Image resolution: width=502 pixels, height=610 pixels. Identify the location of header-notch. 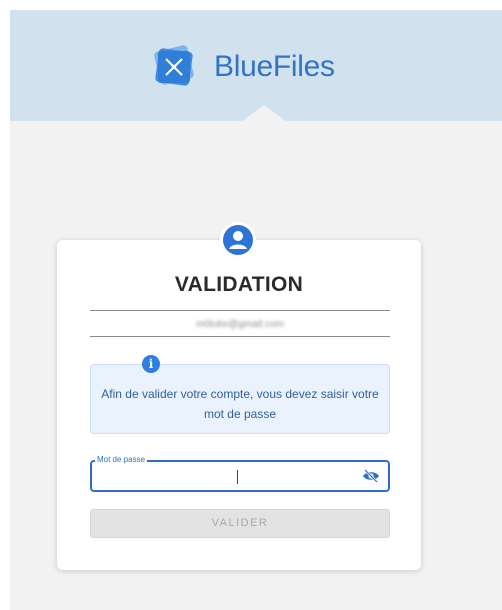
(264, 113).